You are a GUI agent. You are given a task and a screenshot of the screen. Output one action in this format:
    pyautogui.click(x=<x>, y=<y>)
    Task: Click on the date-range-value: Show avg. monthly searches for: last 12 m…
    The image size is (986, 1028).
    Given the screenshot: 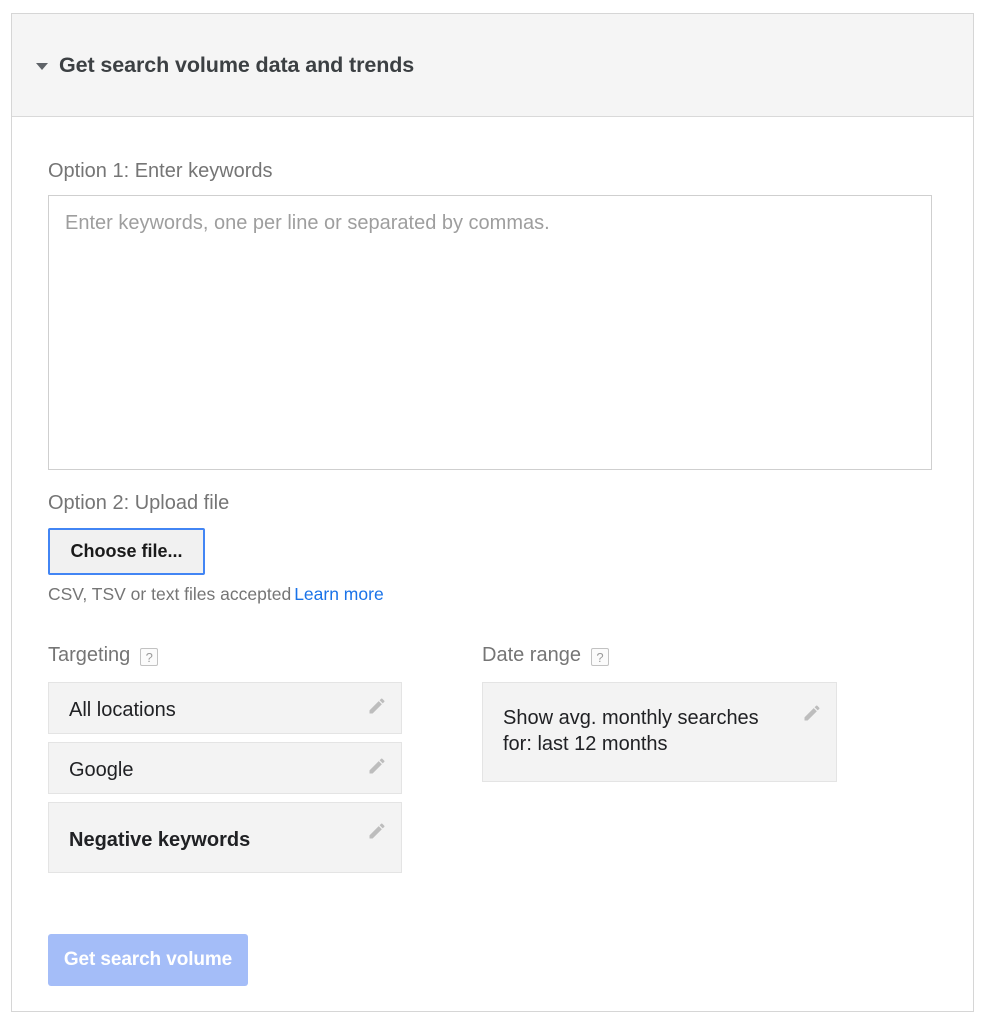 What is the action you would take?
    pyautogui.click(x=642, y=731)
    